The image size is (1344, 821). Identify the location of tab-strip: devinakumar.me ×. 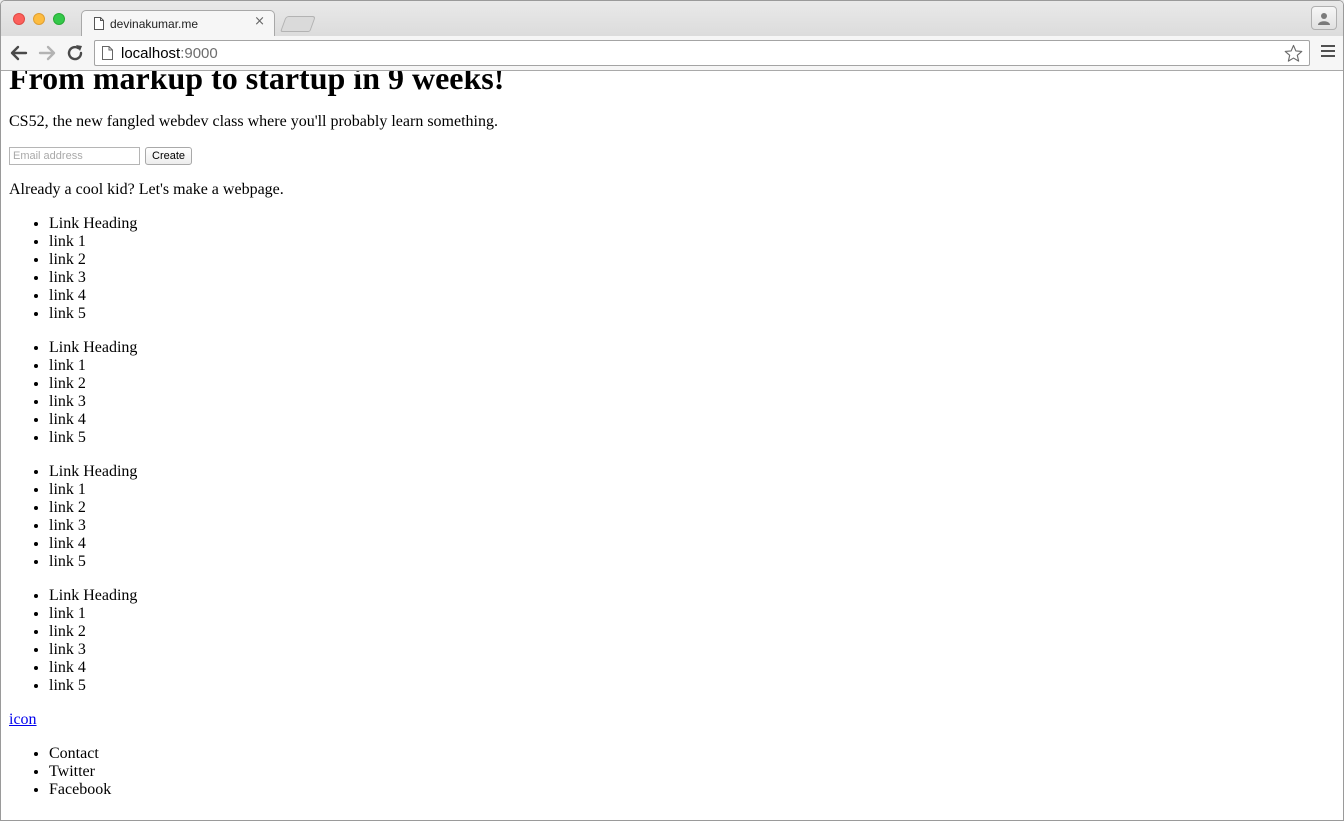
(672, 19).